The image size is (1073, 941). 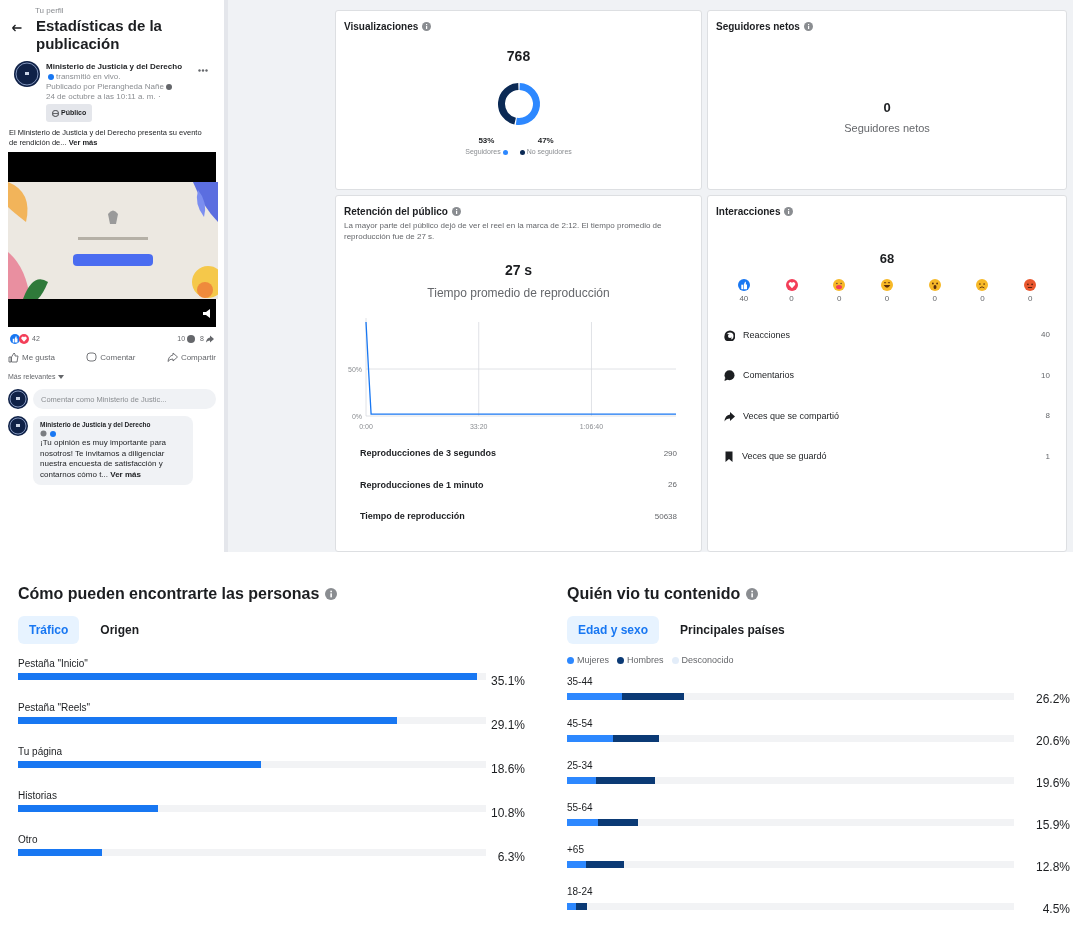 What do you see at coordinates (613, 630) in the screenshot?
I see `tab: Edad y sexo` at bounding box center [613, 630].